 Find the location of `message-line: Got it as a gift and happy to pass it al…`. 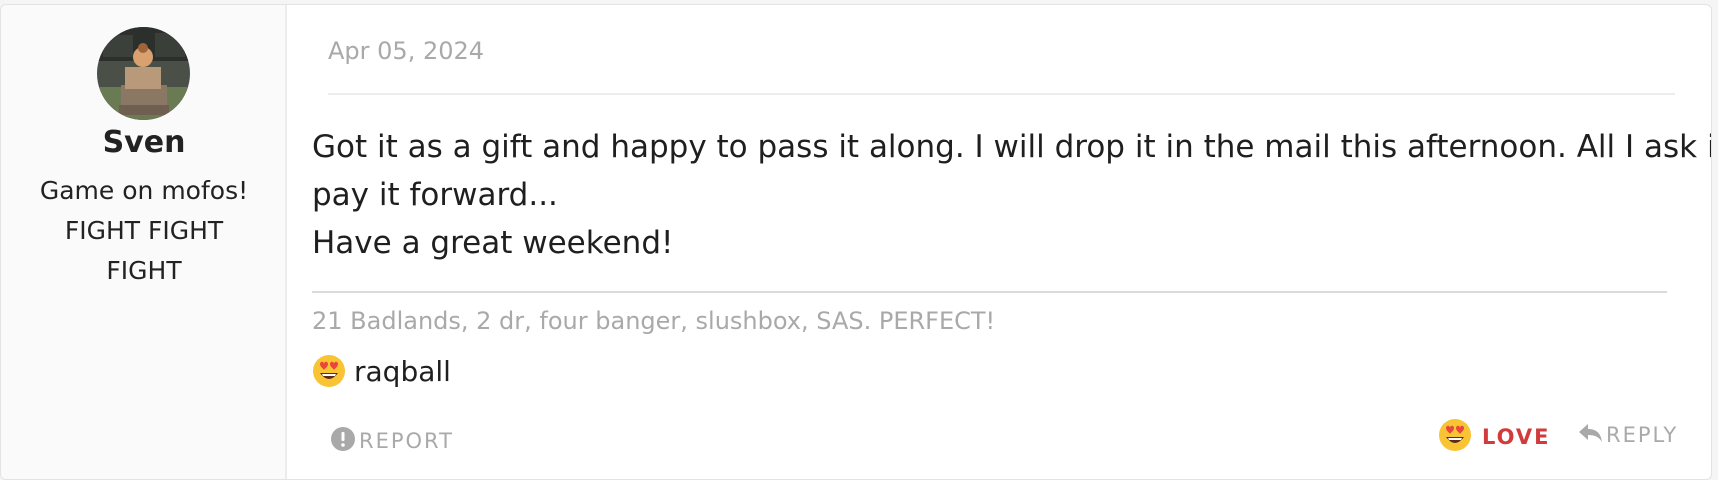

message-line: Got it as a gift and happy to pass it al… is located at coordinates (1012, 147).